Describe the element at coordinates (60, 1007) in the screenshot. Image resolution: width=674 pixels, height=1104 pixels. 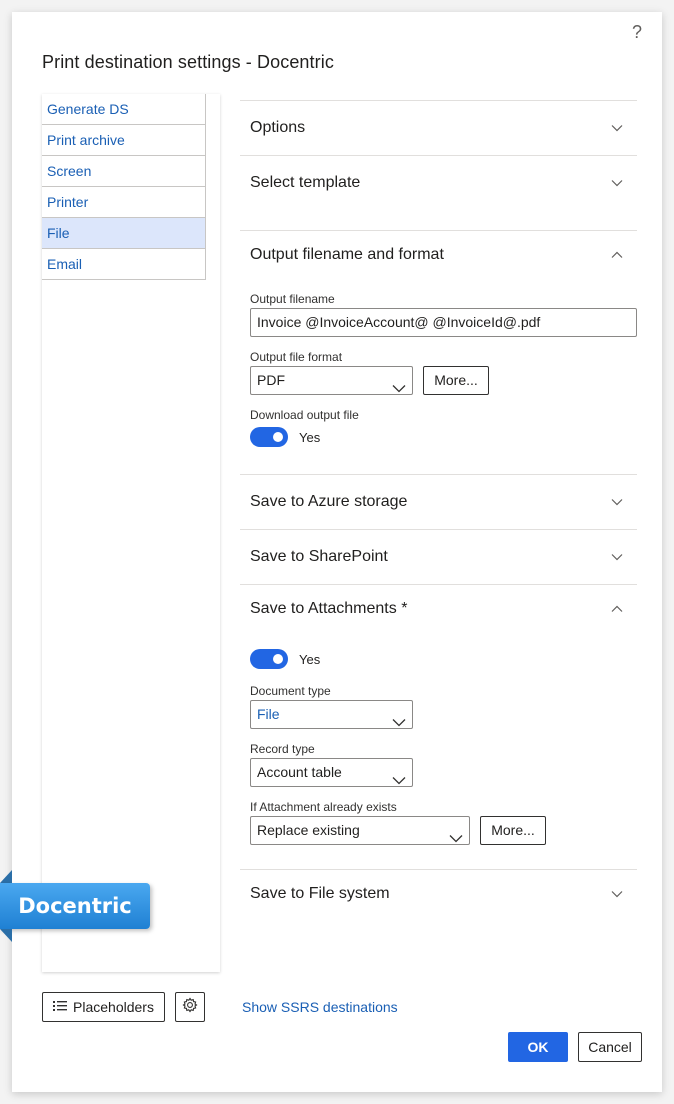
I see `list-icon` at that location.